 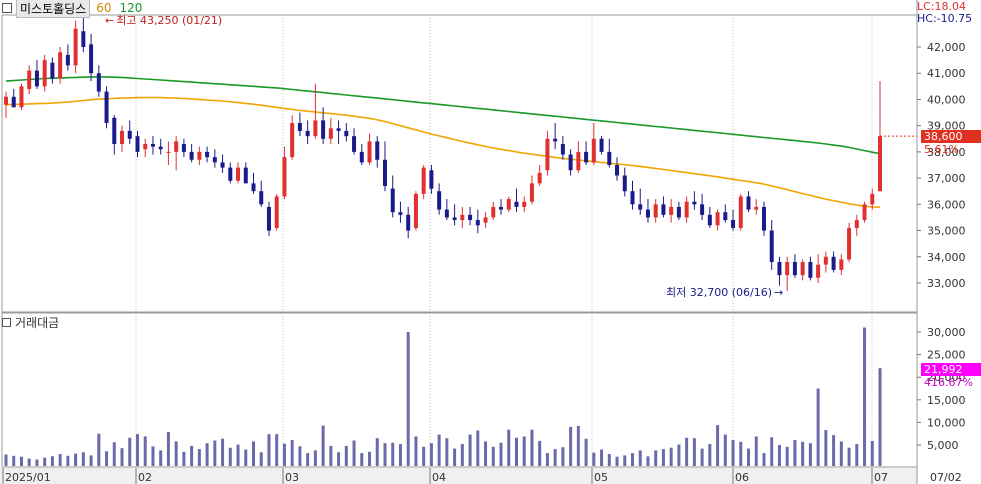 I want to click on volume-tick-label: 15,000, so click(x=946, y=400).